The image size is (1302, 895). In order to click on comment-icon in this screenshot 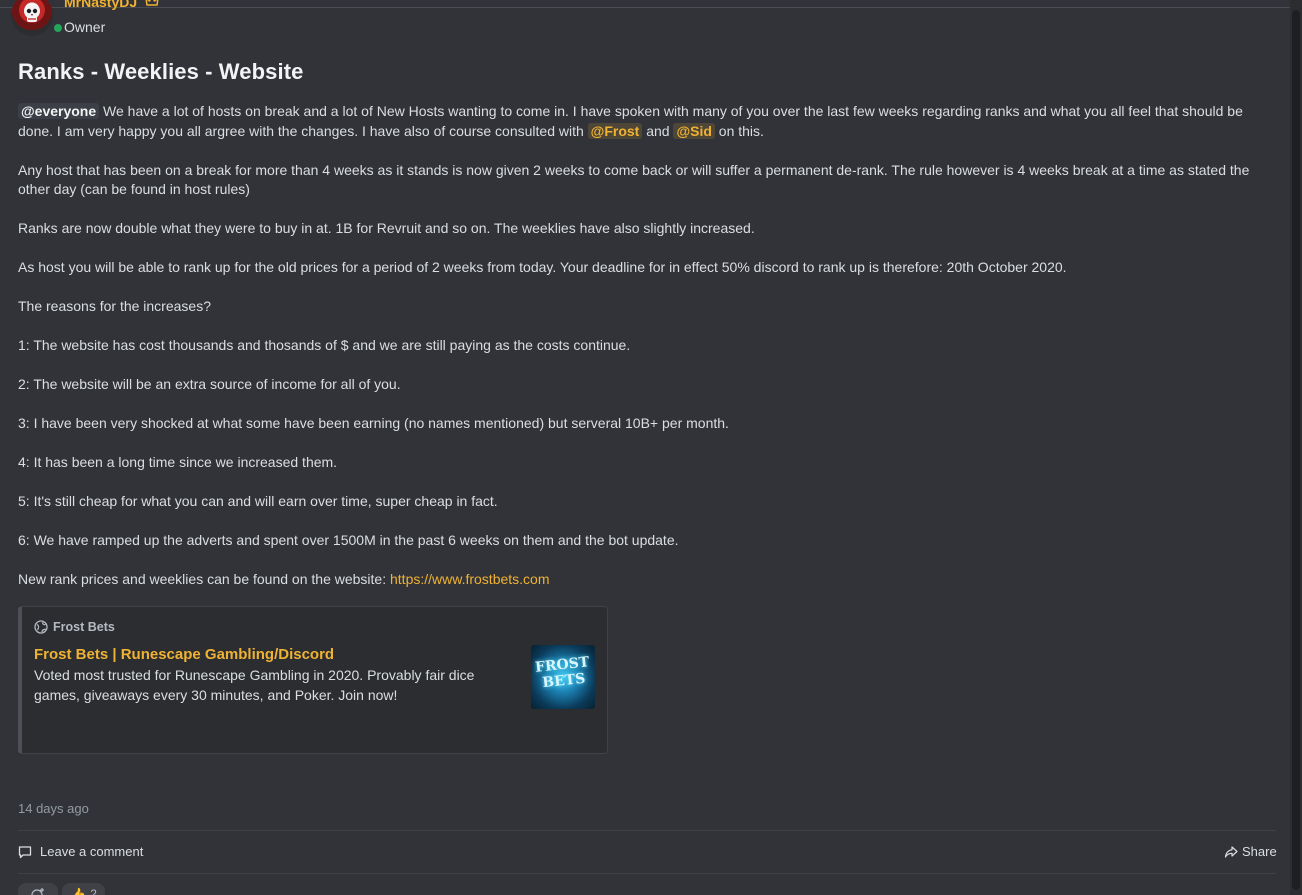, I will do `click(25, 851)`.